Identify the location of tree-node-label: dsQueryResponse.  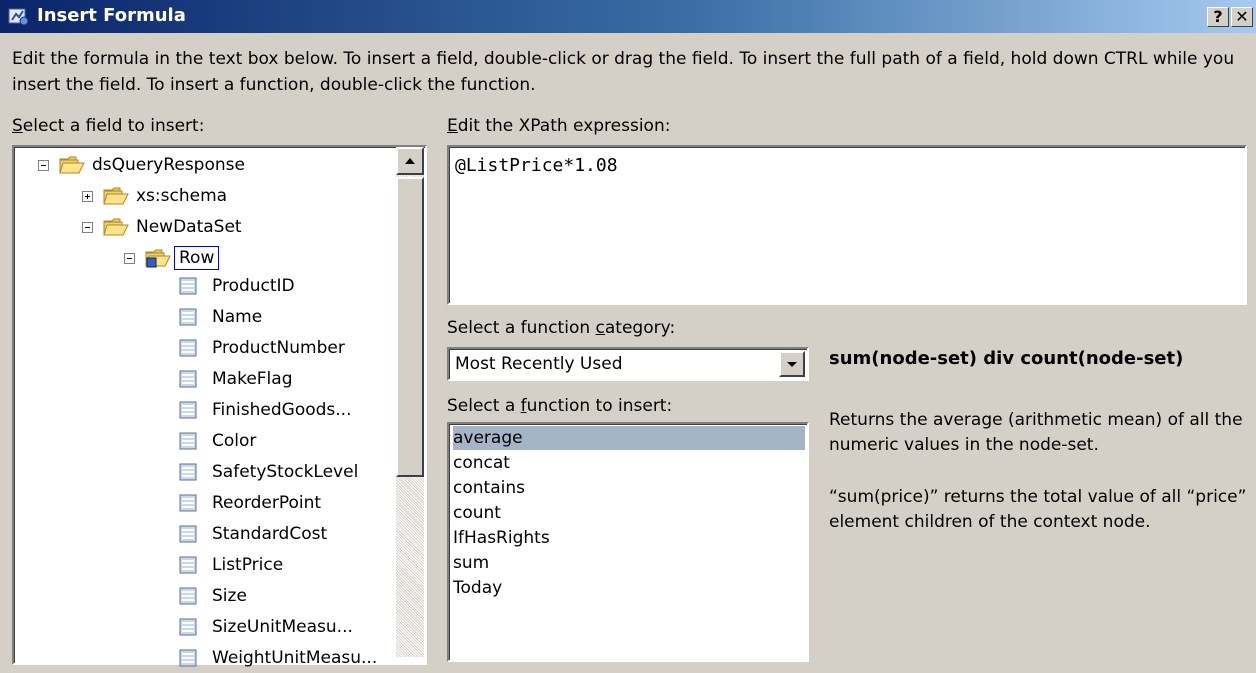
(168, 165).